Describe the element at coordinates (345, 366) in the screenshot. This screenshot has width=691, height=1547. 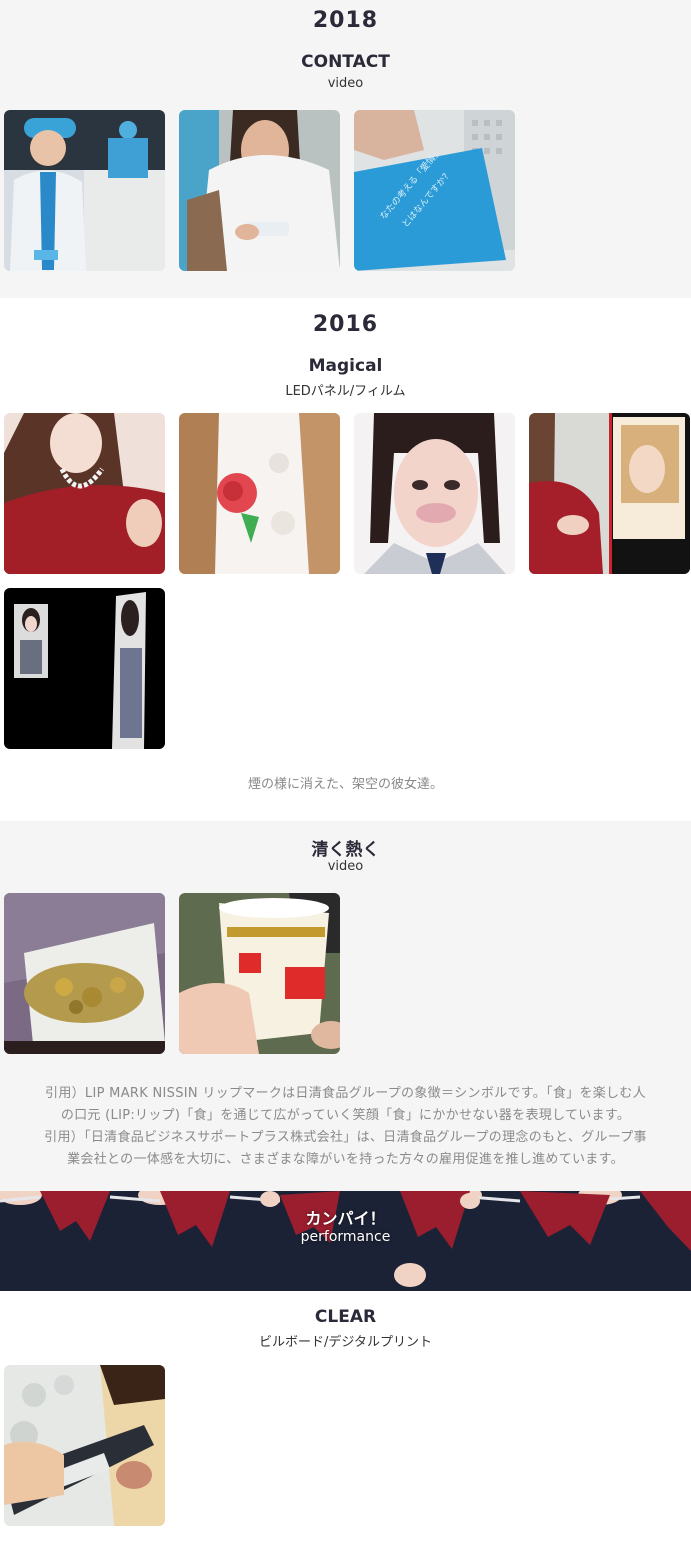
I see `work-title: Magical` at that location.